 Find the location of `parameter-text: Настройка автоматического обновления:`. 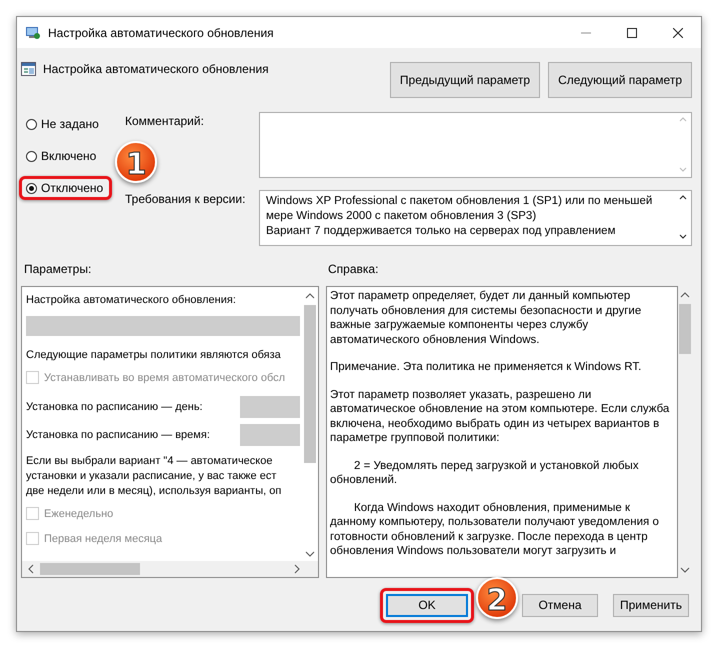

parameter-text: Настройка автоматического обновления: is located at coordinates (131, 300).